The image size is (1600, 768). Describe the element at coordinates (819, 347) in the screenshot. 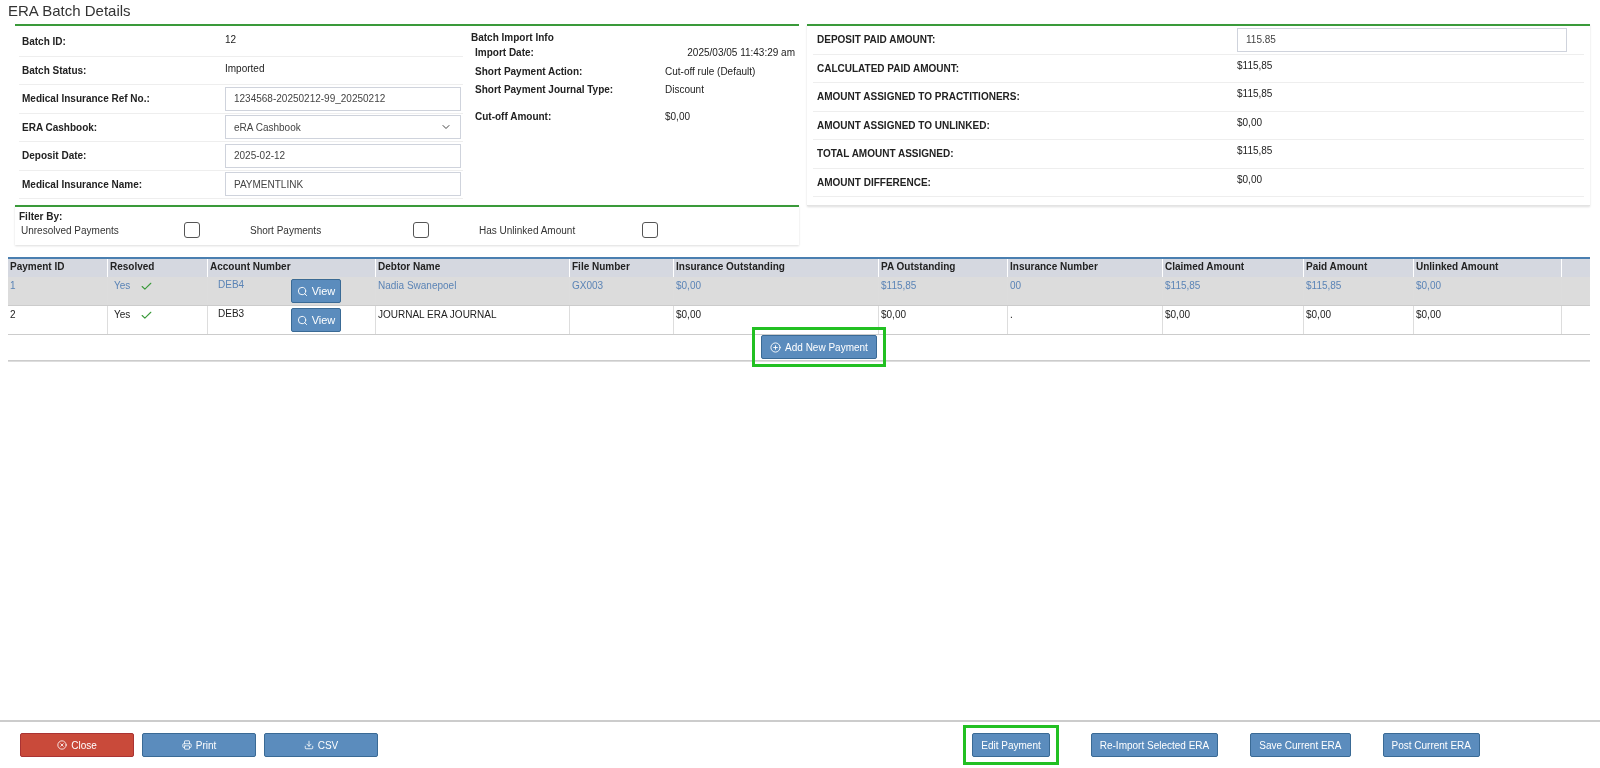

I see `add-payment-button: Add New Payment` at that location.